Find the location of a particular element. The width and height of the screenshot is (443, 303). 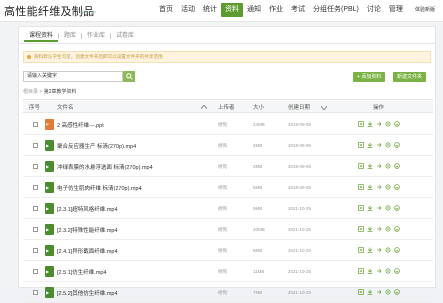

table-row: ▶ [2.5.1]仿生纤维.mp4 杨恂 11MB 2021-10-25 is located at coordinates (228, 271).